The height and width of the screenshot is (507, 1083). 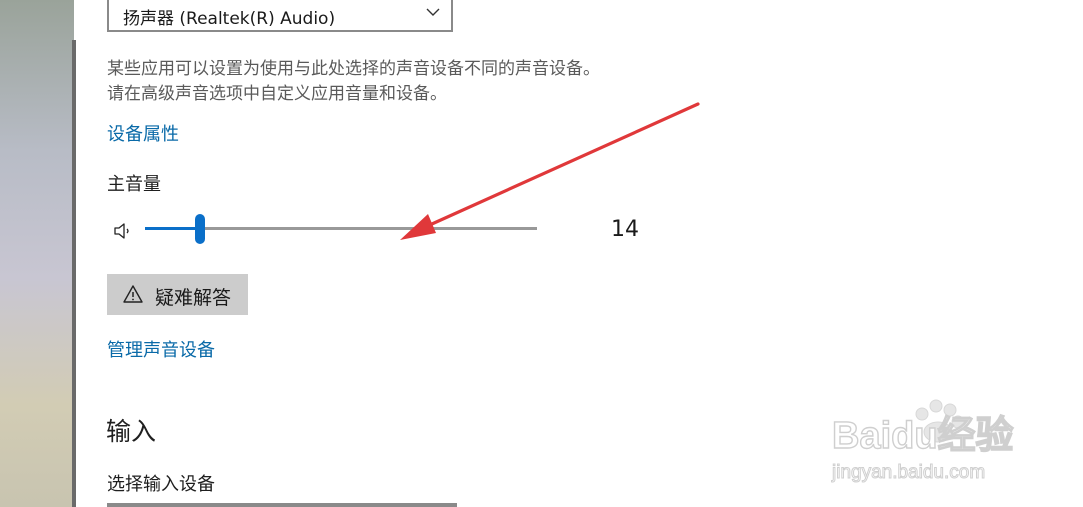 I want to click on device-properties-link: 设备属性, so click(x=143, y=133).